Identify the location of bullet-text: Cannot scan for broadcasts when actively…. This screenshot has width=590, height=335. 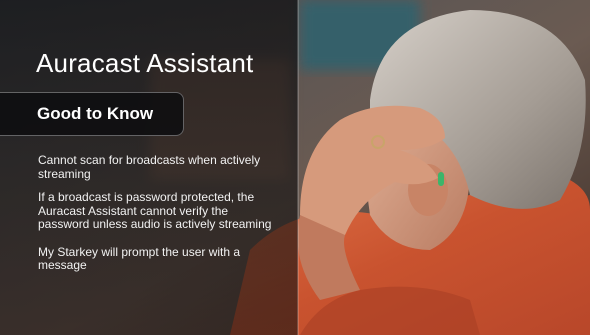
(149, 167).